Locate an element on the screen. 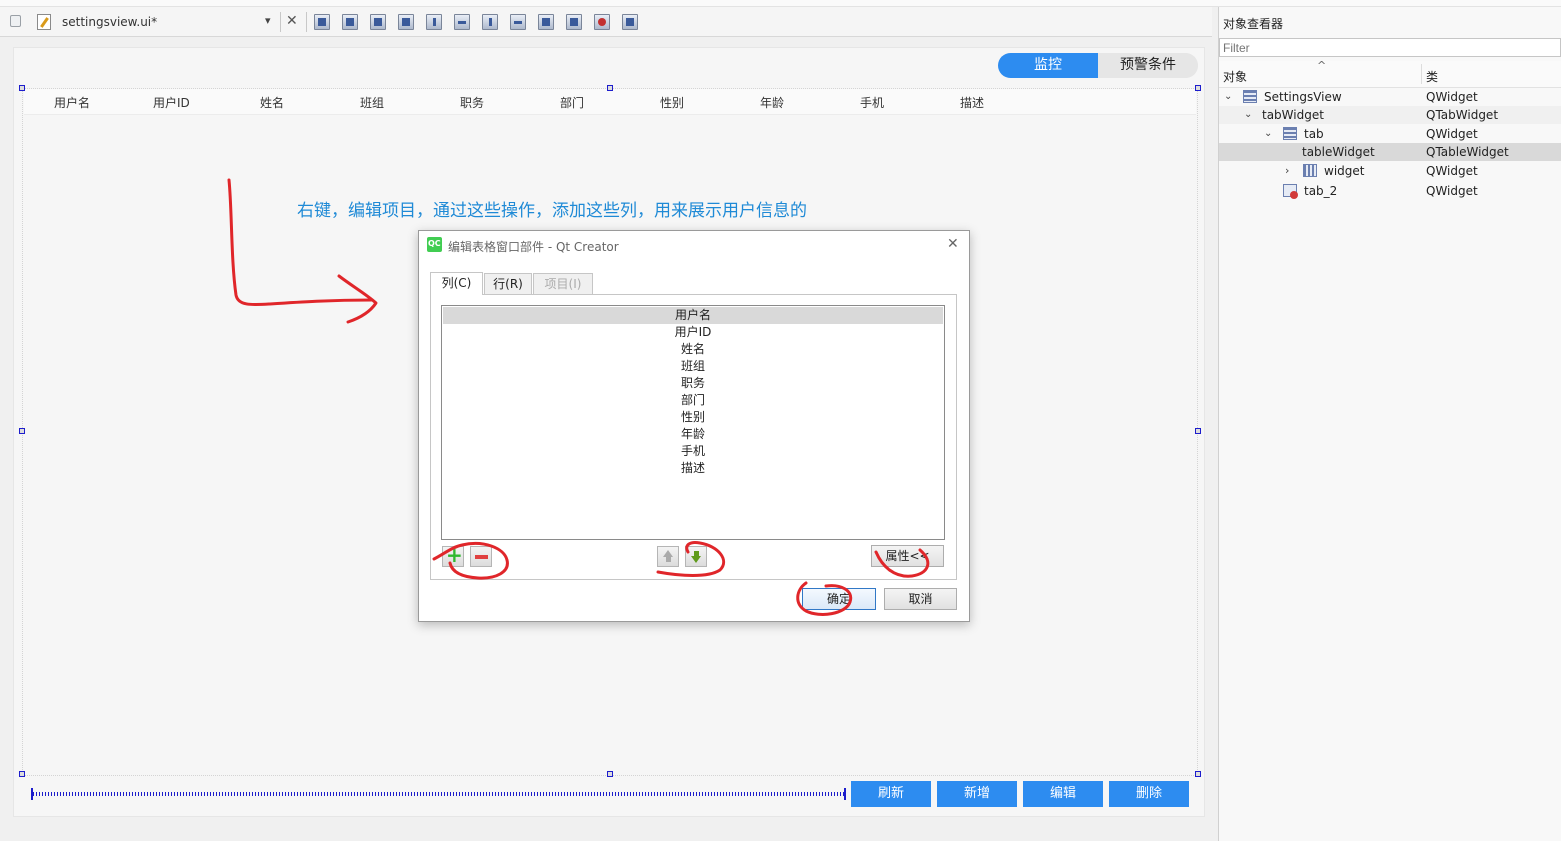 The width and height of the screenshot is (1561, 841). tree-row-widget: › widget QWidget is located at coordinates (1390, 171).